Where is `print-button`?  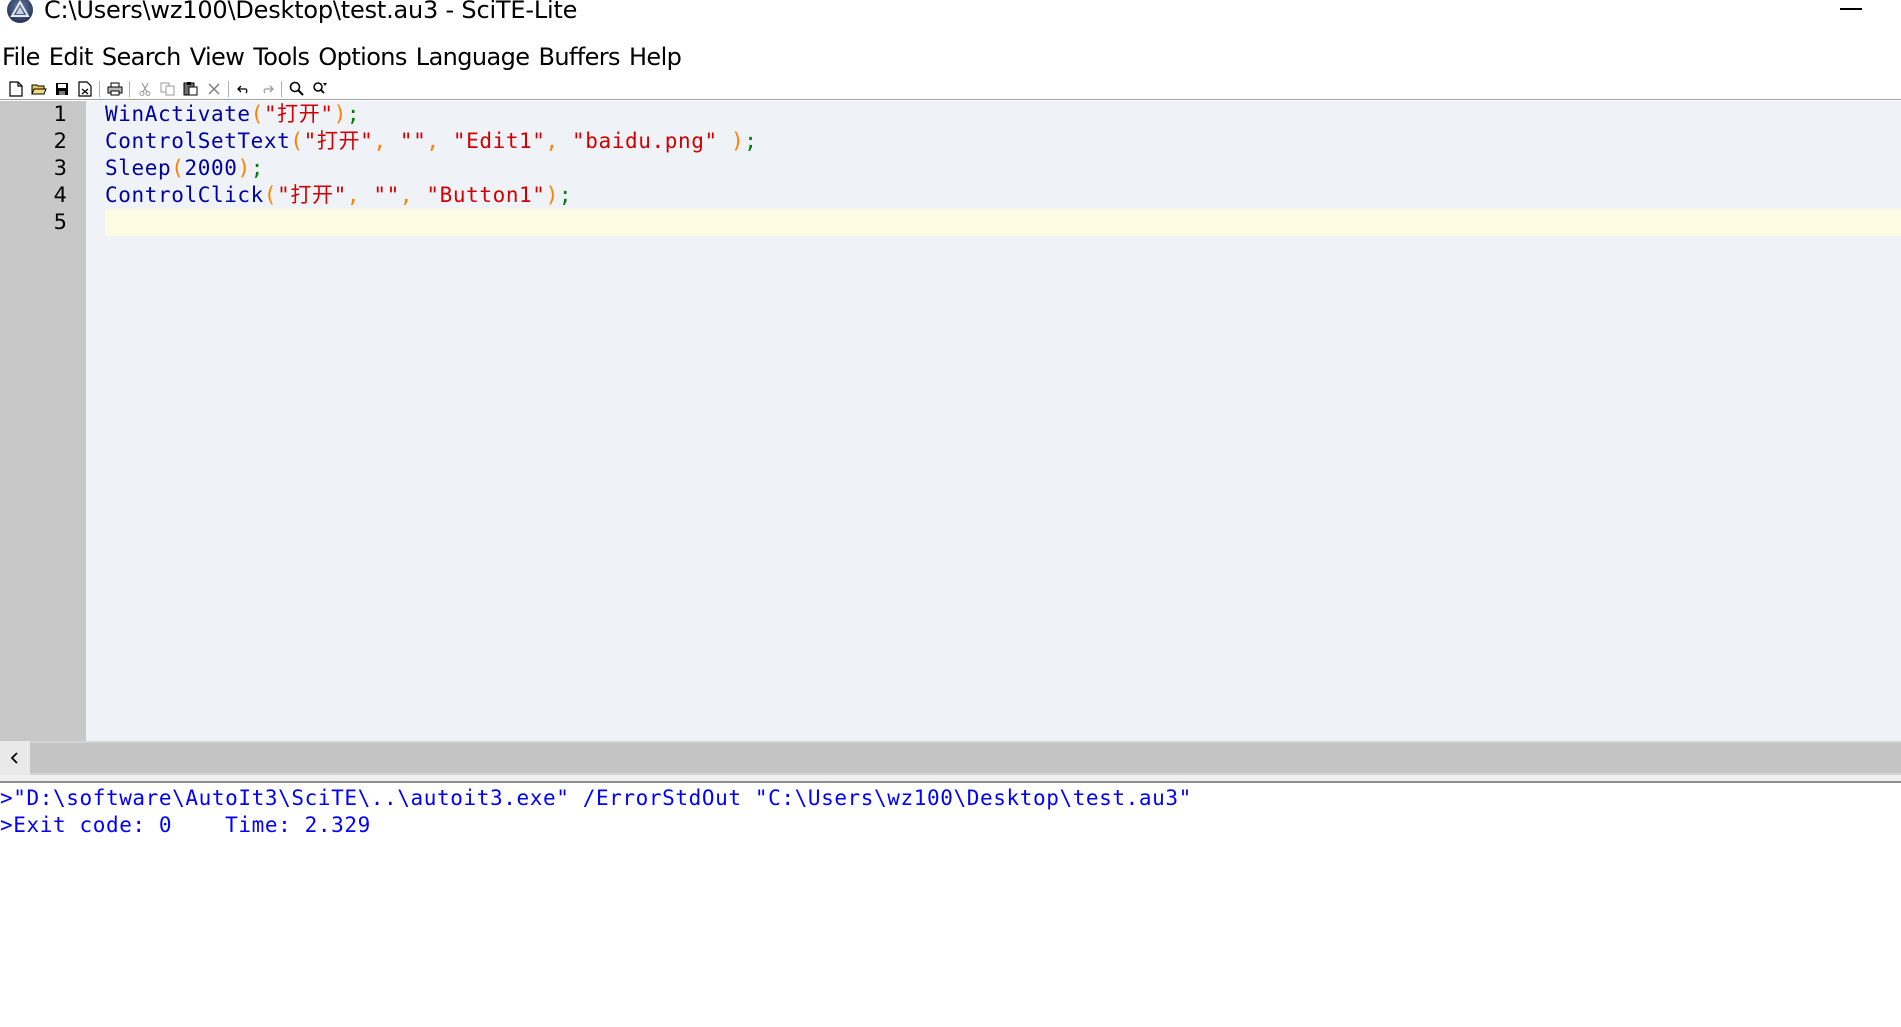
print-button is located at coordinates (114, 89).